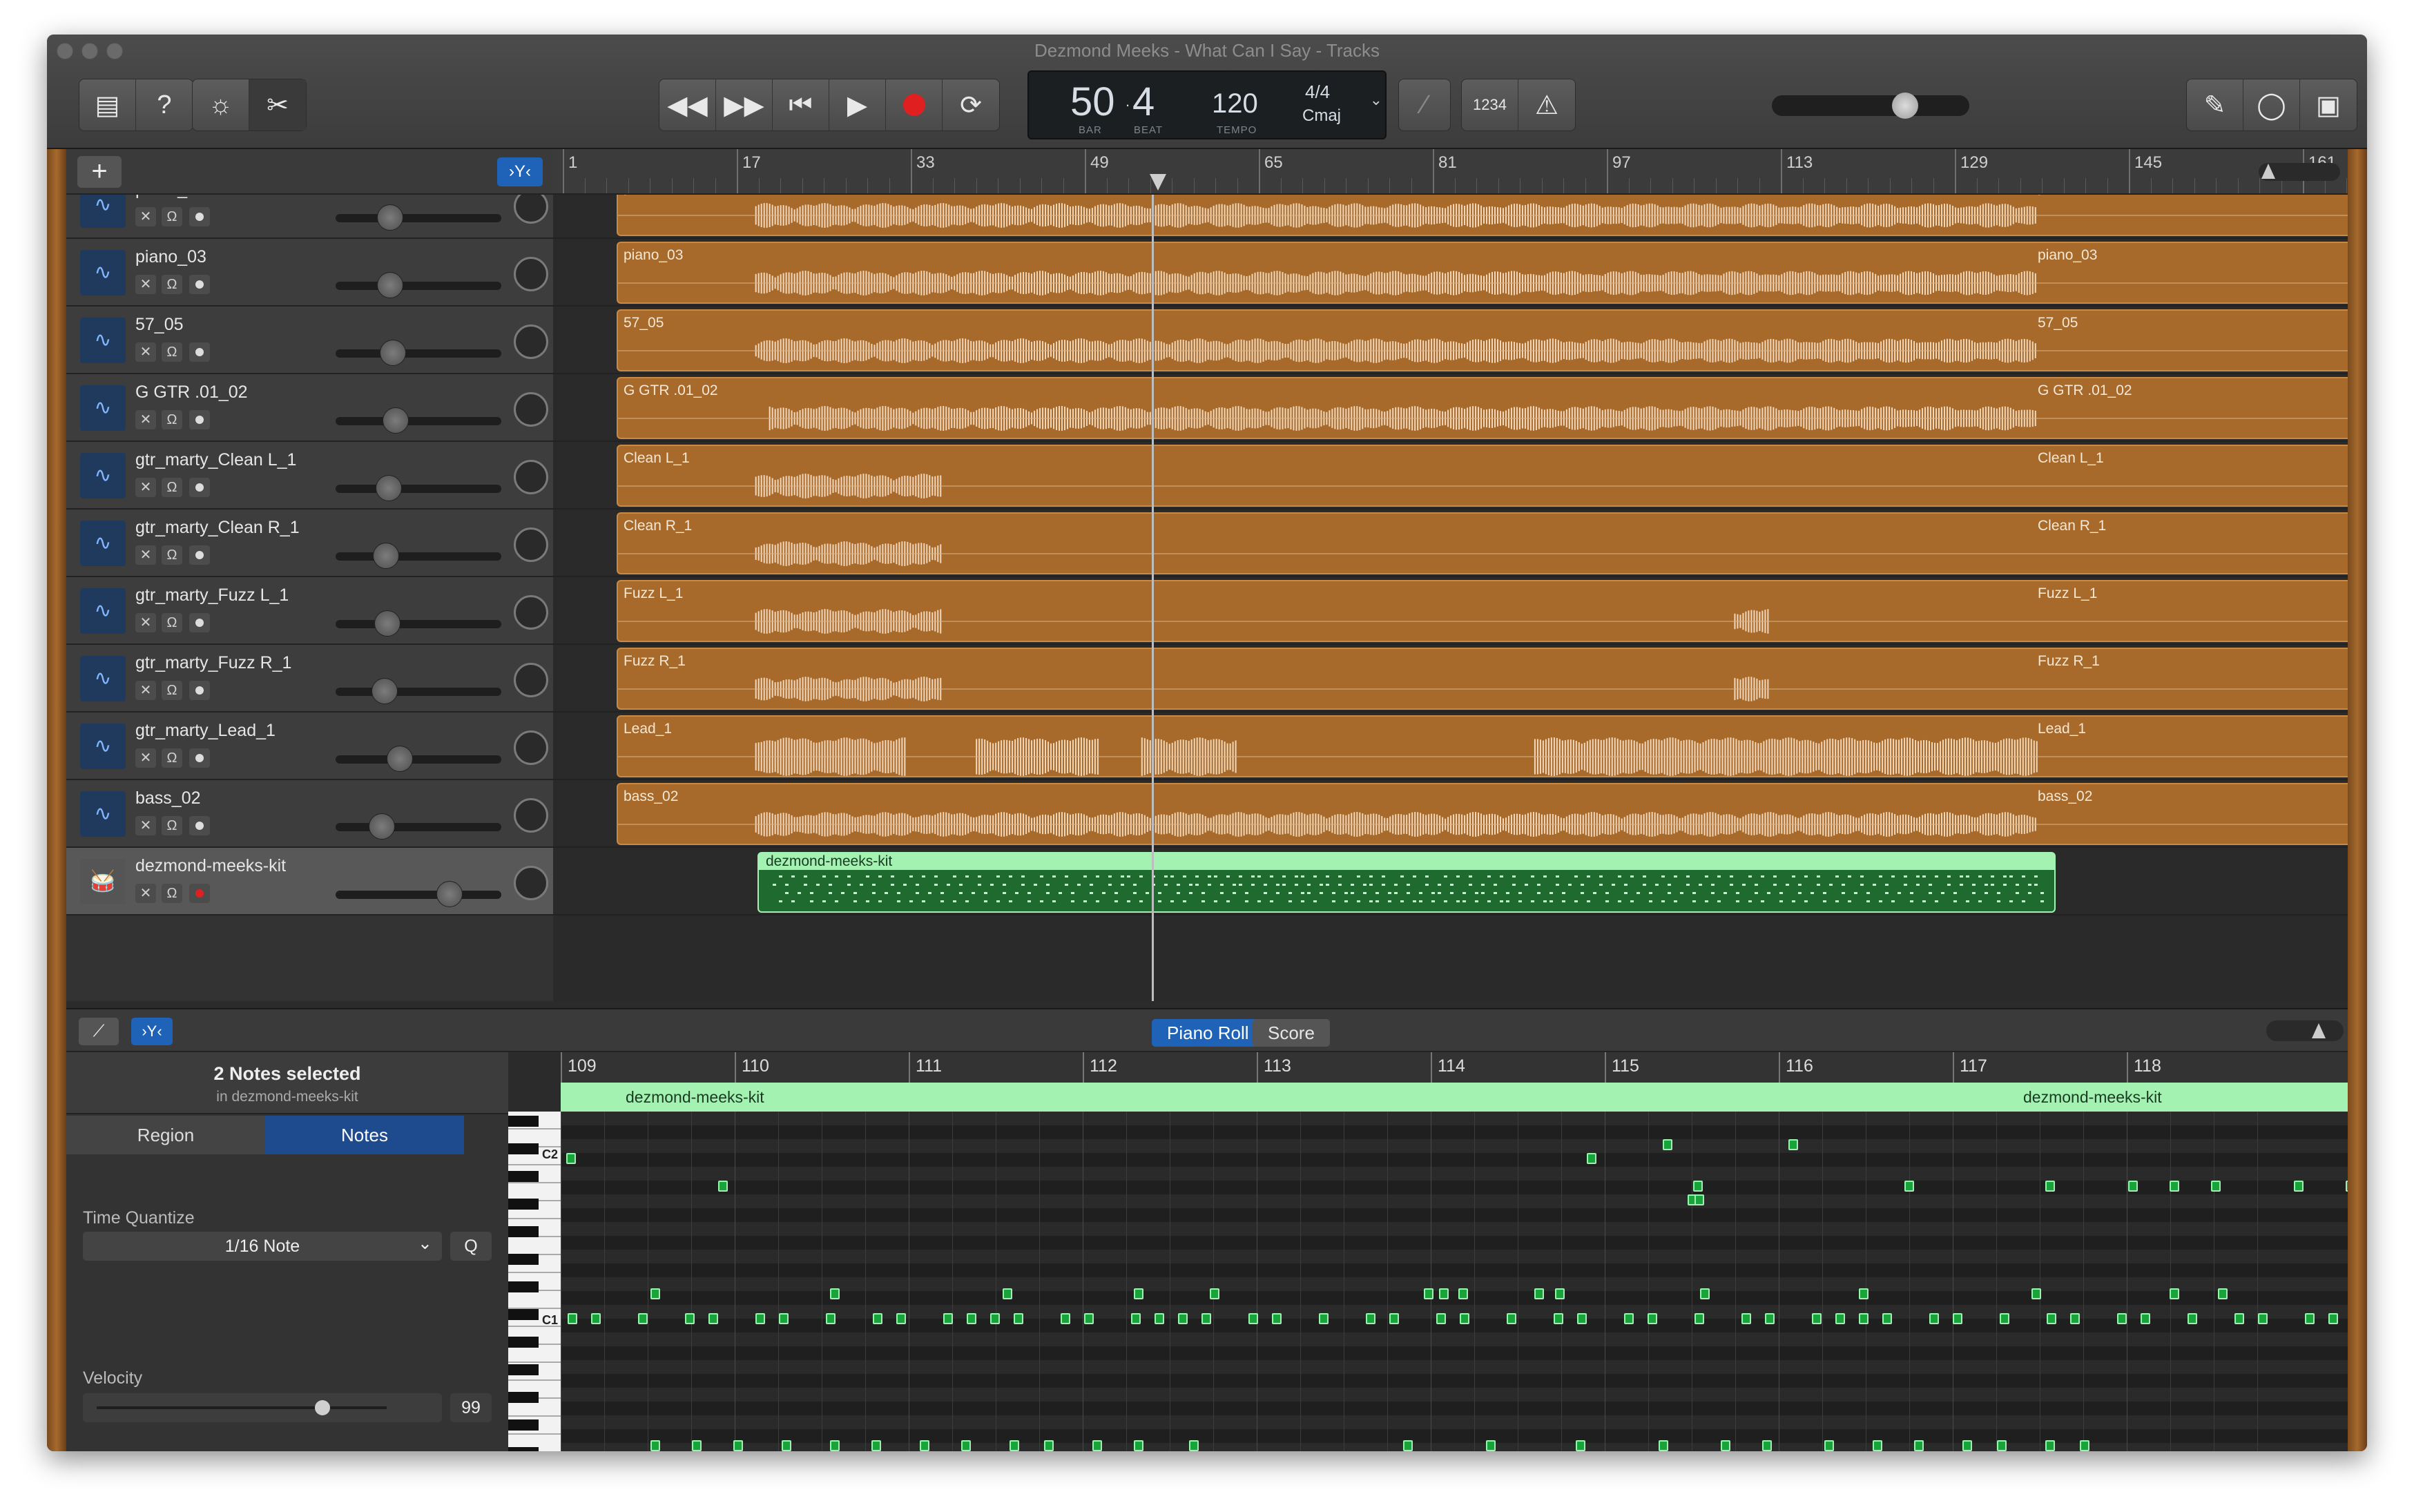  I want to click on help-button: ?, so click(164, 105).